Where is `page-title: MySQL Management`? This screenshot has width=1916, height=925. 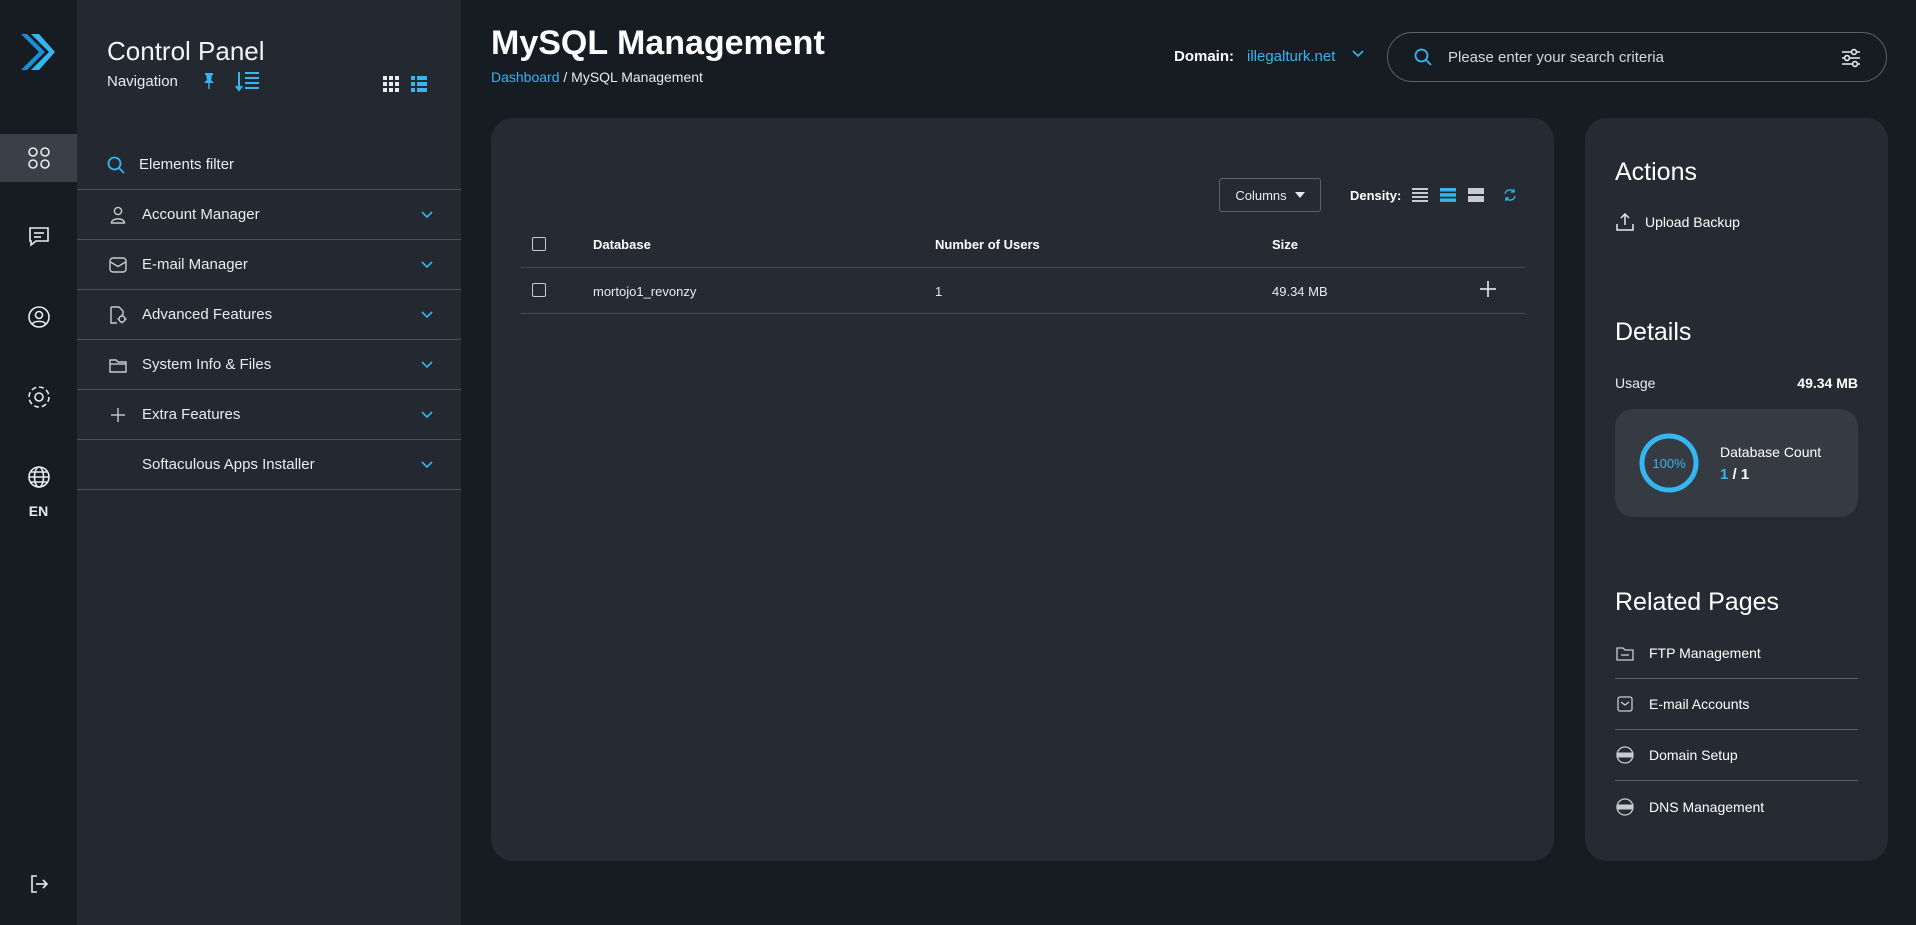 page-title: MySQL Management is located at coordinates (658, 43).